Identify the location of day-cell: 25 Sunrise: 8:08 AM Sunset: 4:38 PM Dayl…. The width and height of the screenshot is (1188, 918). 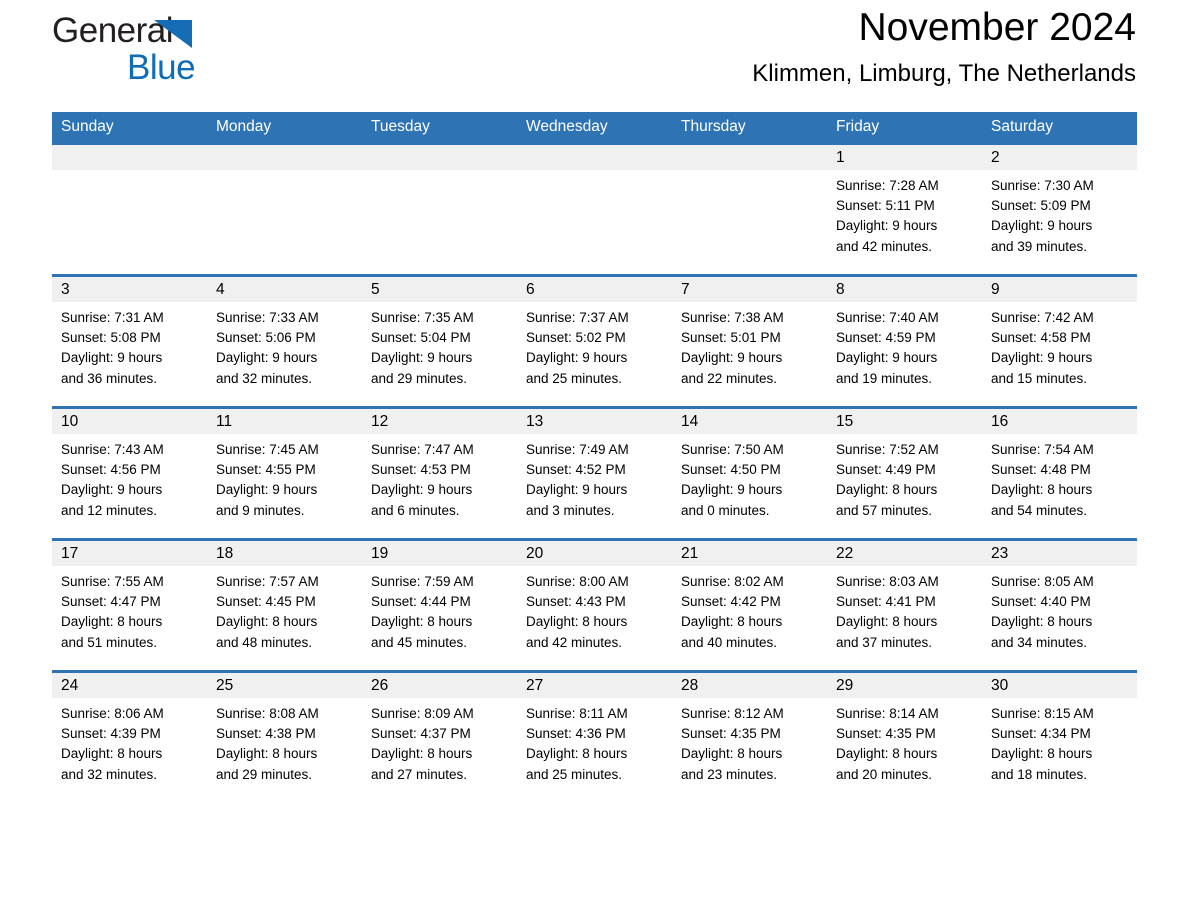
(284, 737).